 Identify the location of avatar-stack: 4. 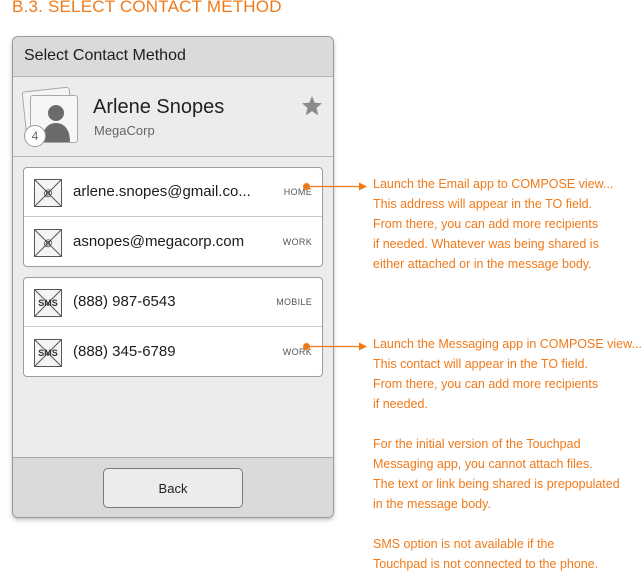
(51, 116).